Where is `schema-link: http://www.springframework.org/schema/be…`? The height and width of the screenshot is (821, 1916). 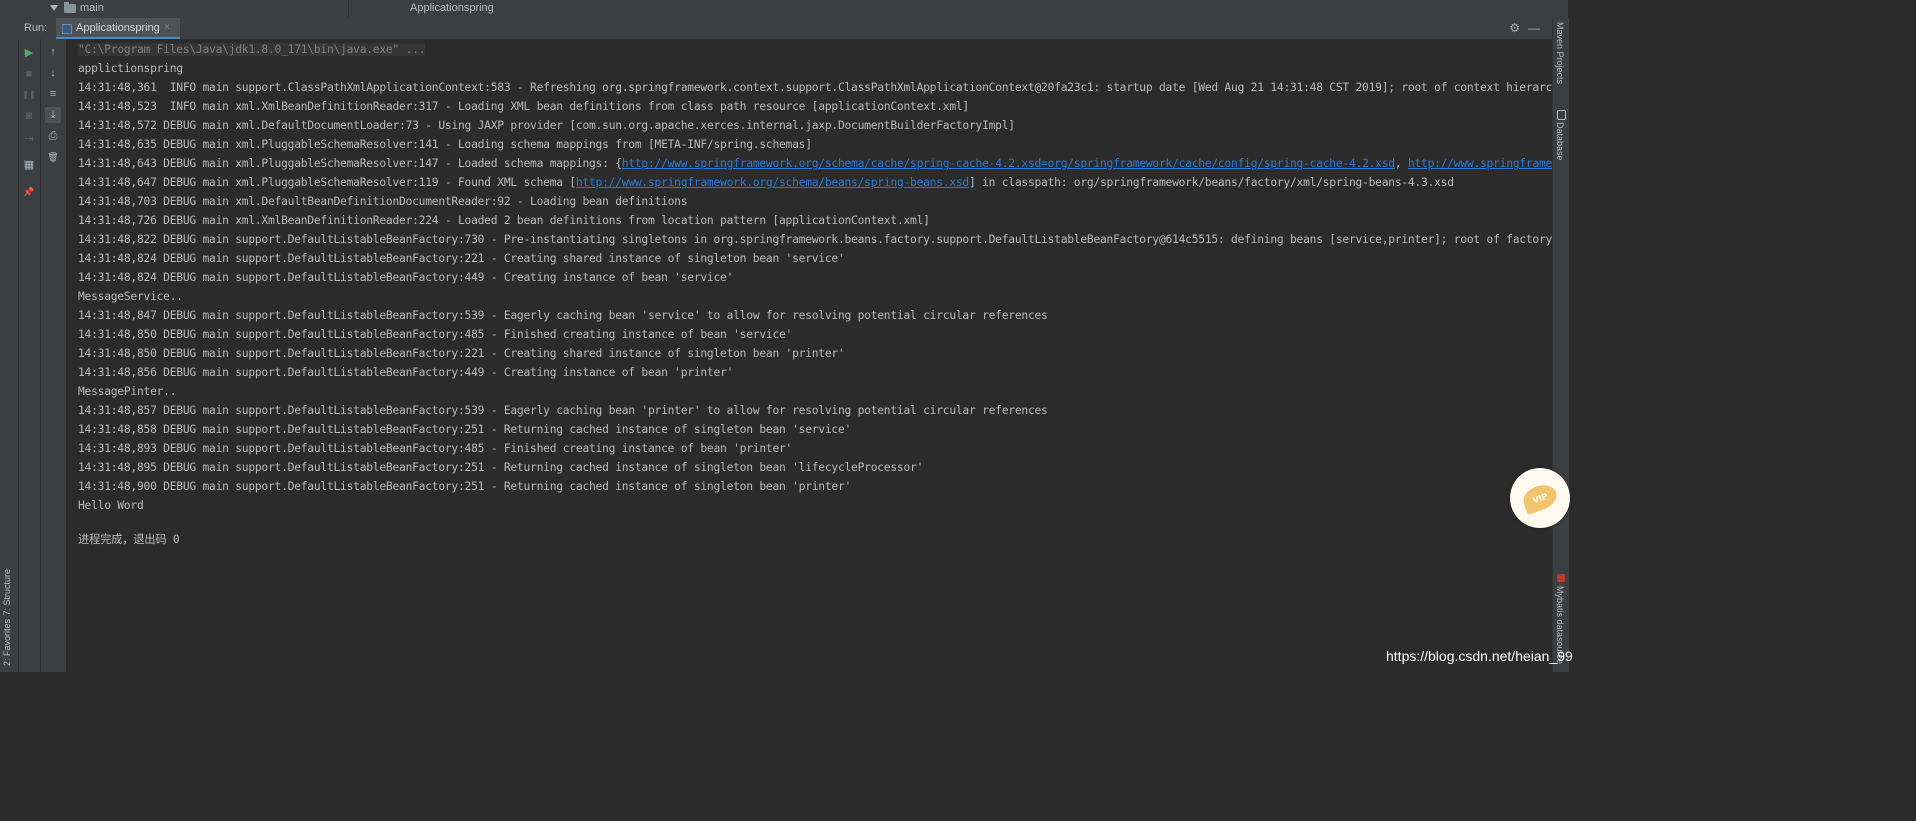
schema-link: http://www.springframework.org/schema/be… is located at coordinates (772, 182).